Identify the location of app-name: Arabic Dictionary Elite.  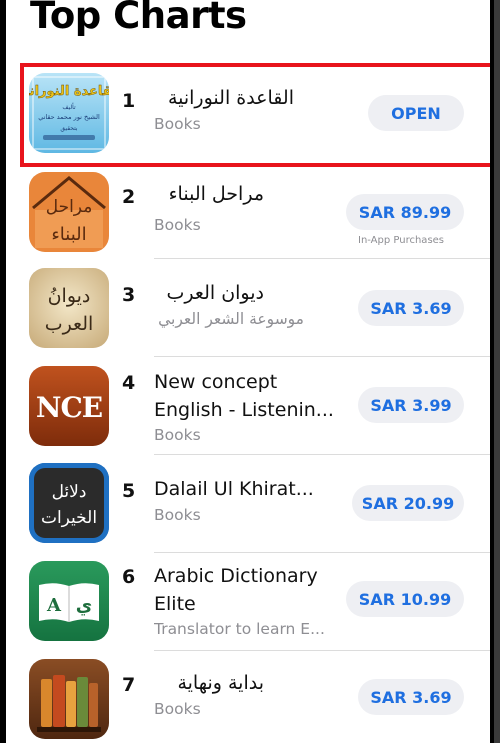
(244, 590).